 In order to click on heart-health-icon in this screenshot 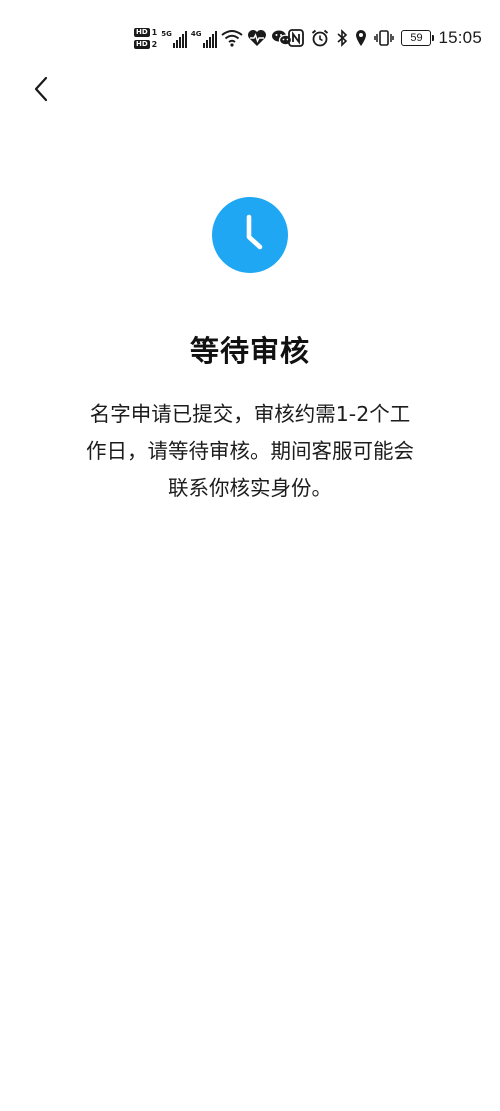, I will do `click(257, 38)`.